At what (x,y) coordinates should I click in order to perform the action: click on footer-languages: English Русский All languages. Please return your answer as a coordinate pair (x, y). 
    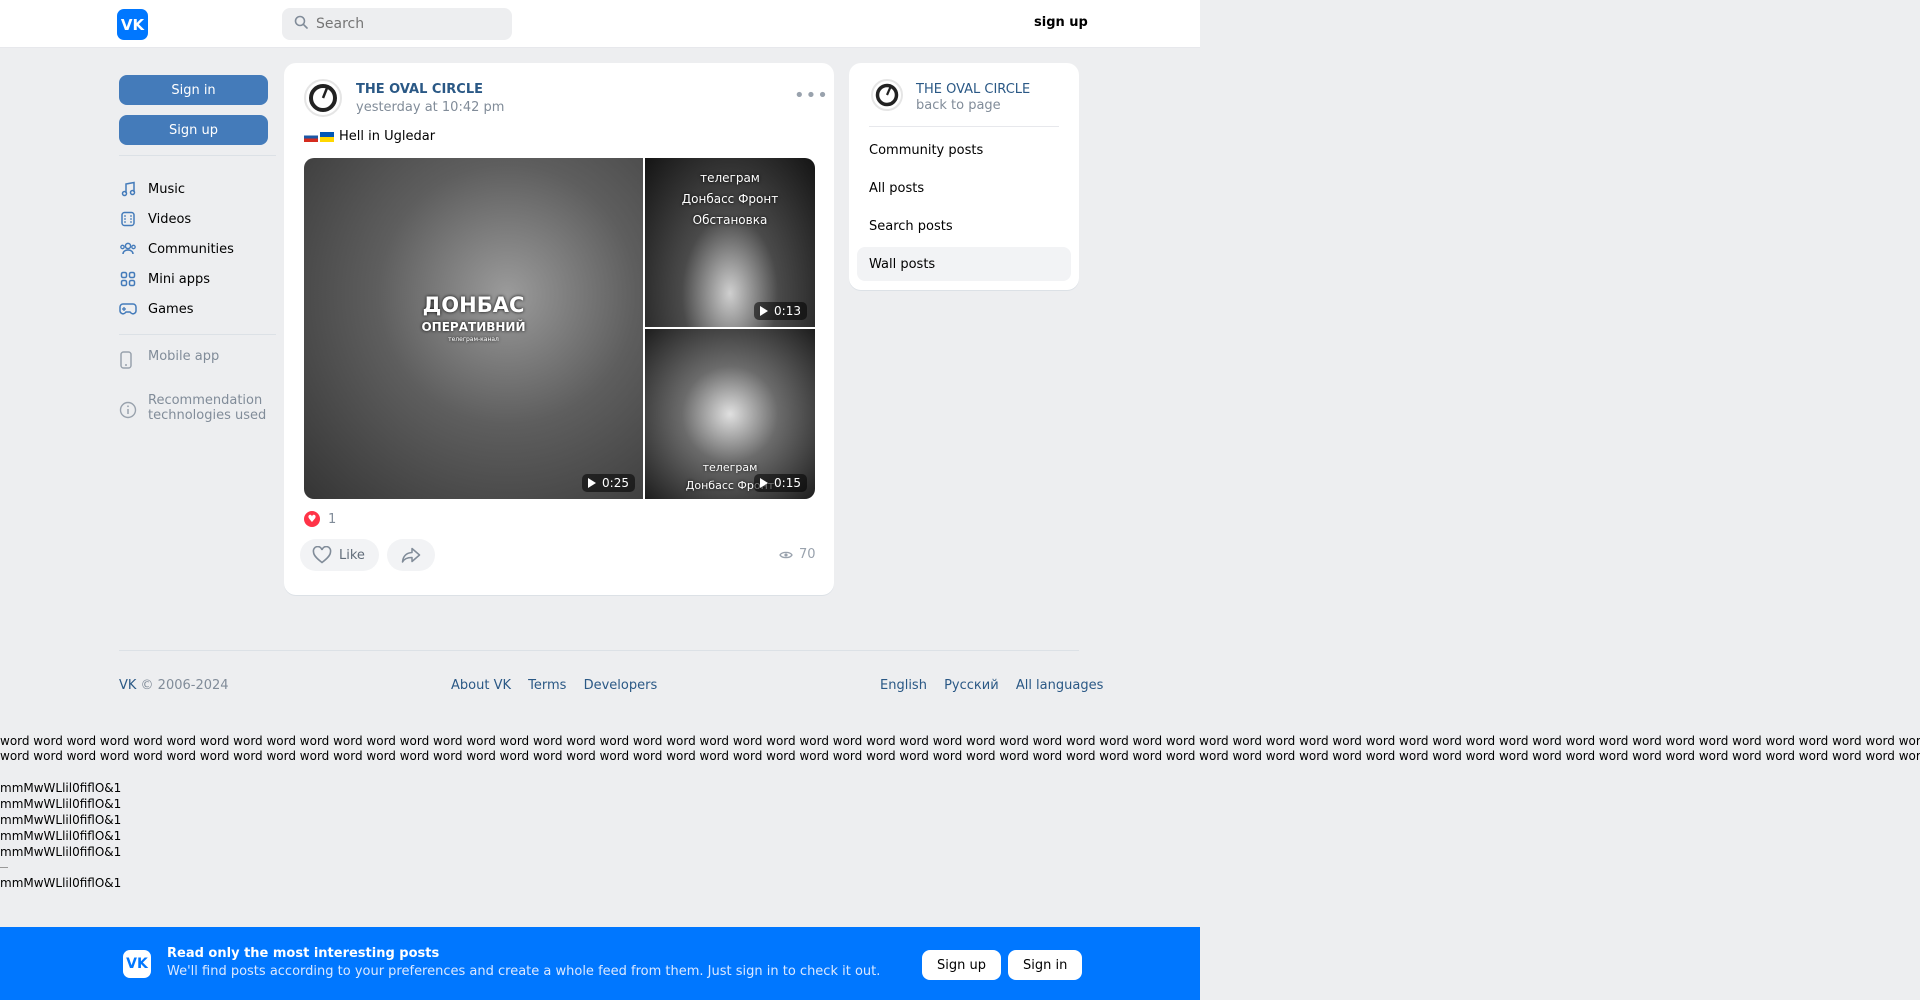
    Looking at the image, I should click on (991, 685).